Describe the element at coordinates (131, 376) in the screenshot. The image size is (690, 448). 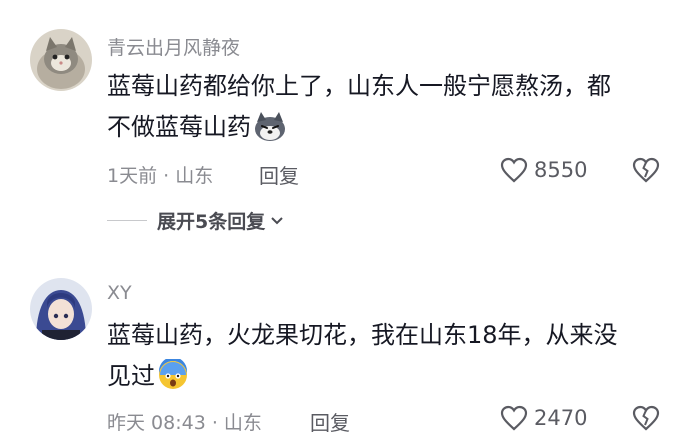
I see `comment-text-line: 见过` at that location.